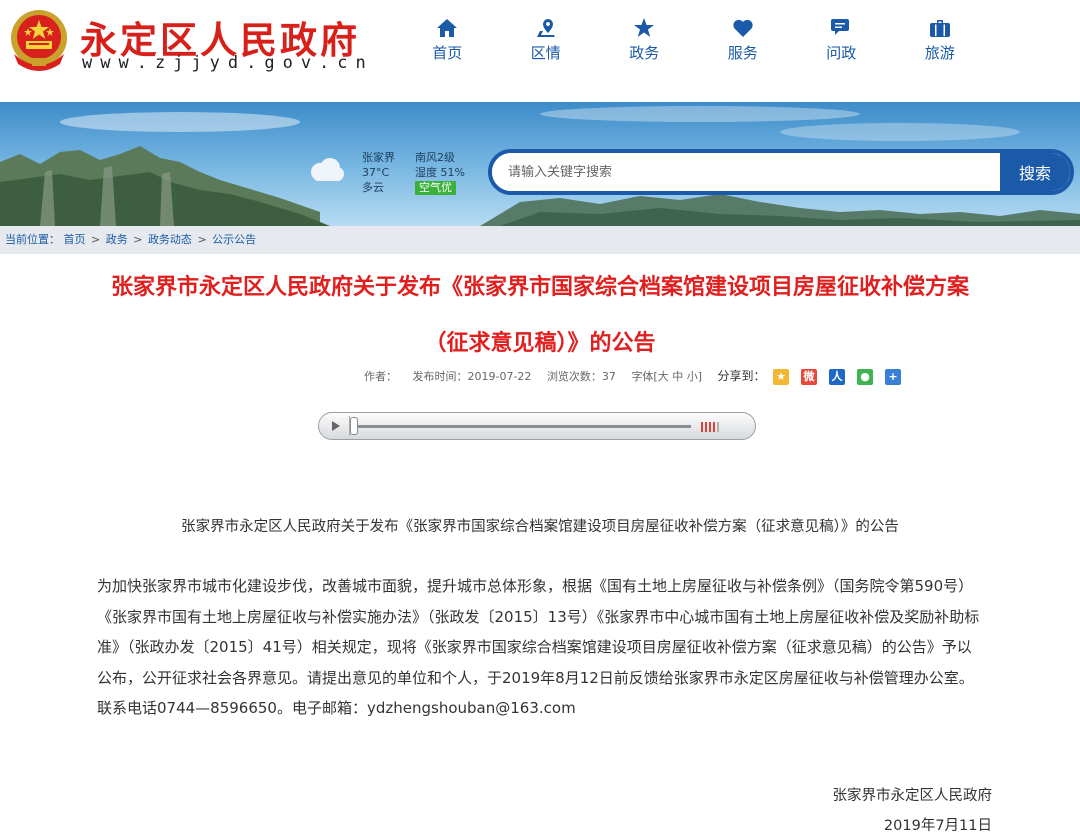  I want to click on weather-city: 张家界, so click(378, 157).